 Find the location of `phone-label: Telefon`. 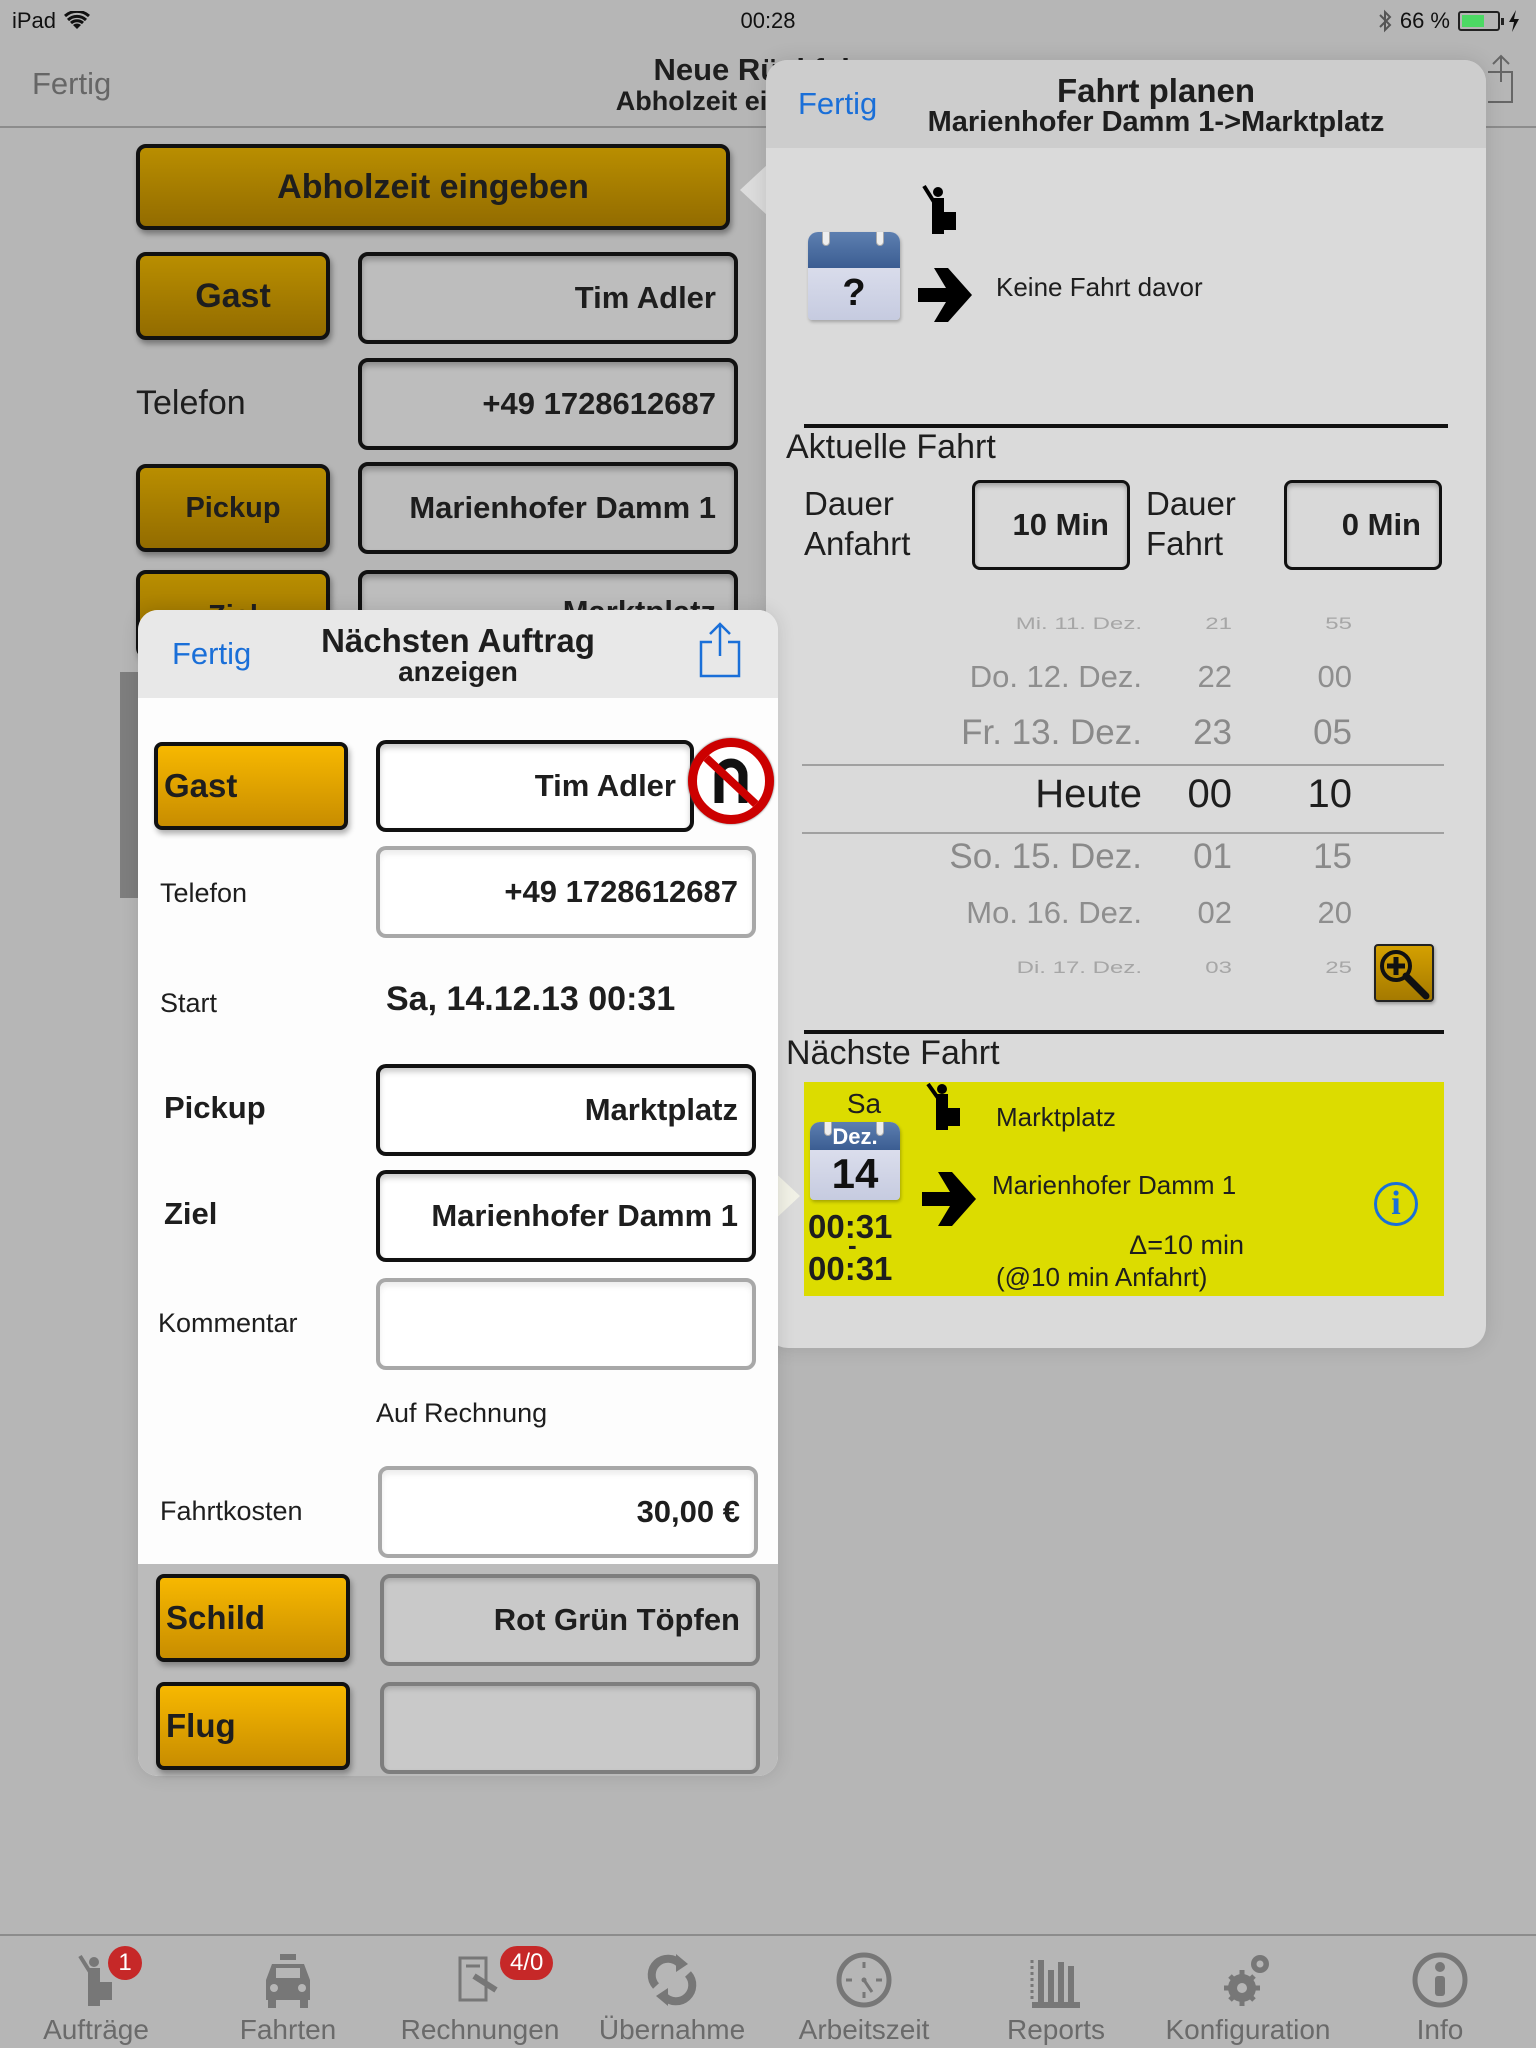

phone-label: Telefon is located at coordinates (204, 893).